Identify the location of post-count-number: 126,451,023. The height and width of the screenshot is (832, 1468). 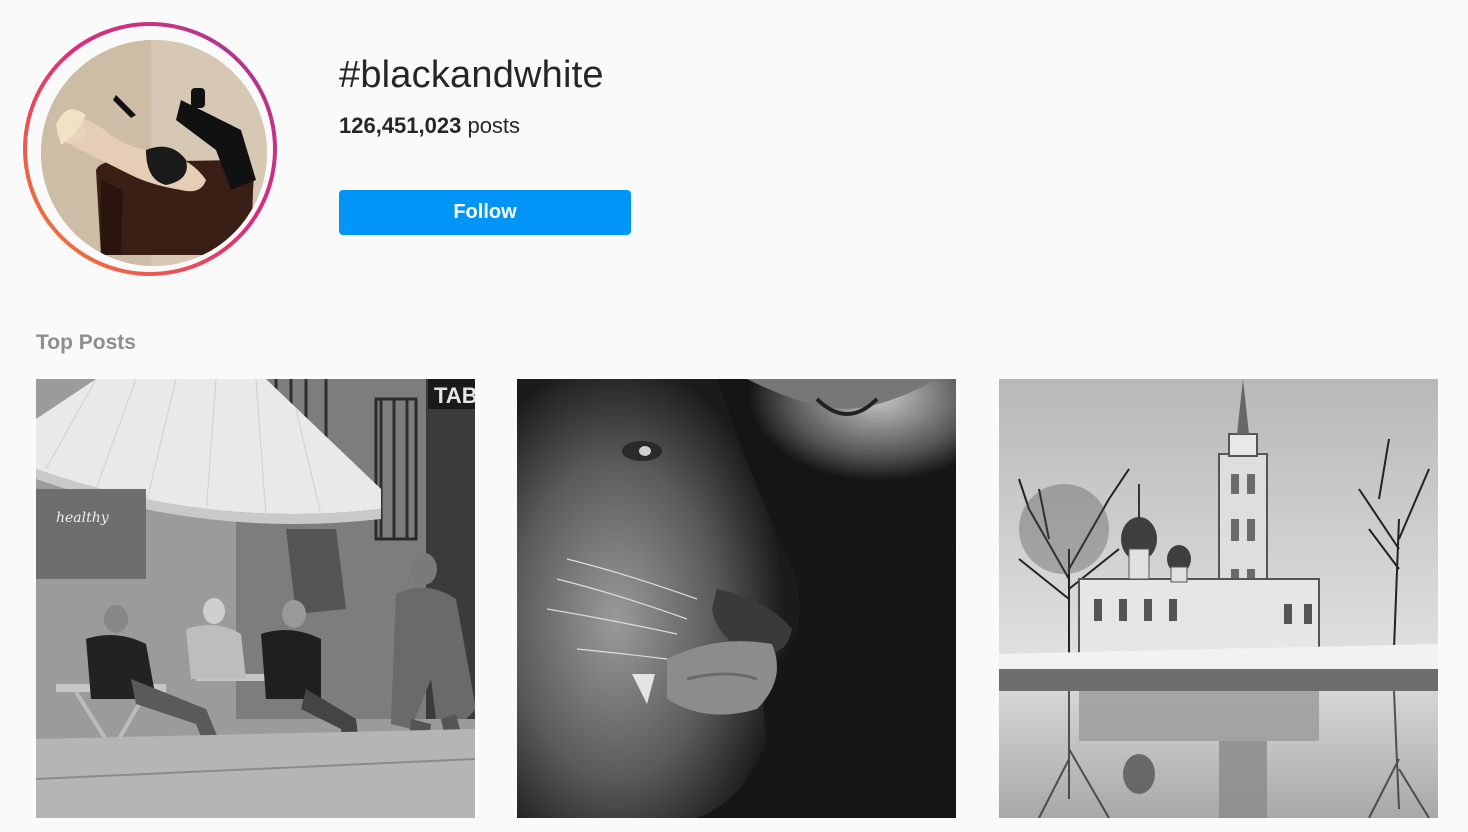
(400, 125).